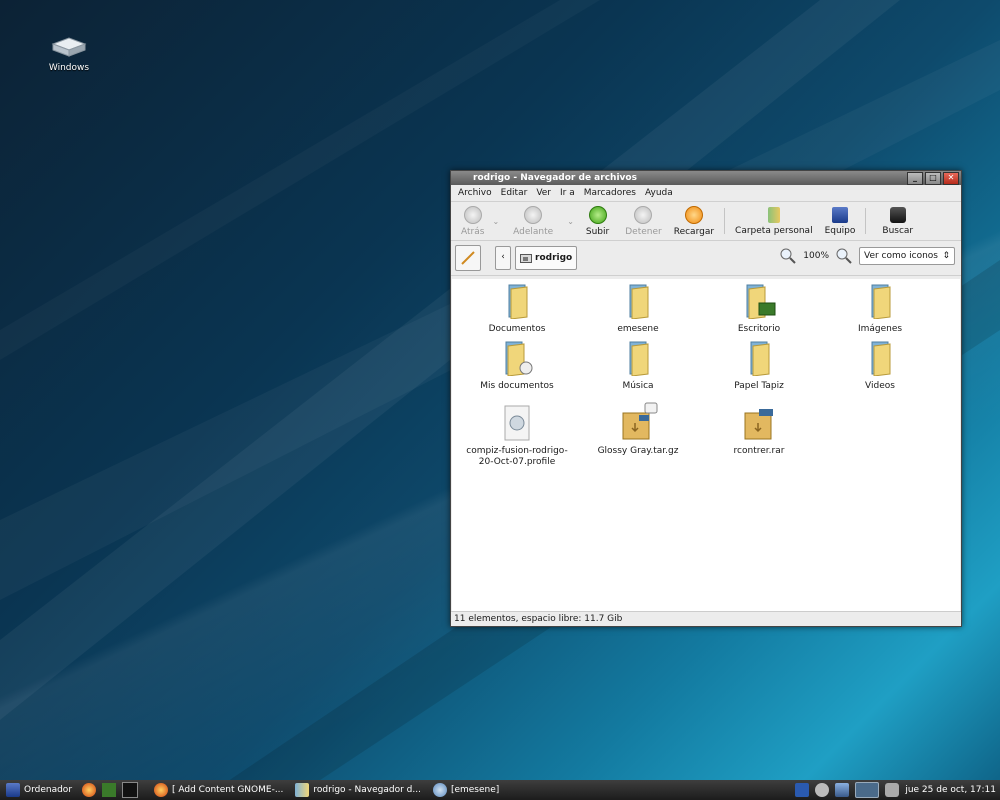 This screenshot has height=800, width=1000. What do you see at coordinates (570, 221) in the screenshot?
I see `forward-history-arrow-icon: ⌄` at bounding box center [570, 221].